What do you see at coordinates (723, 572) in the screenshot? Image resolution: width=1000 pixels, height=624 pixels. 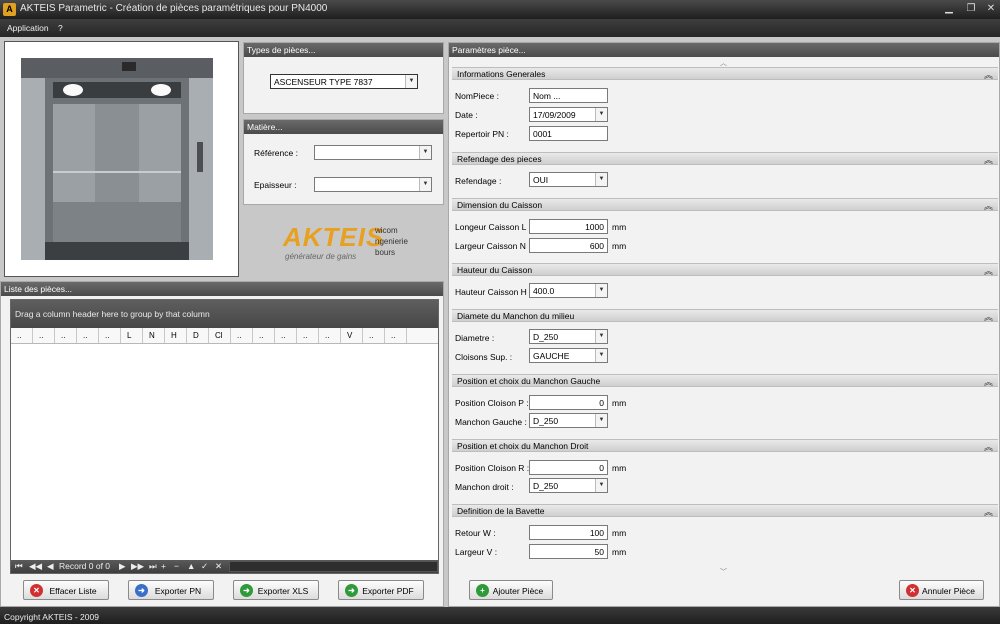 I see `scroll-down-icon: ﹀` at bounding box center [723, 572].